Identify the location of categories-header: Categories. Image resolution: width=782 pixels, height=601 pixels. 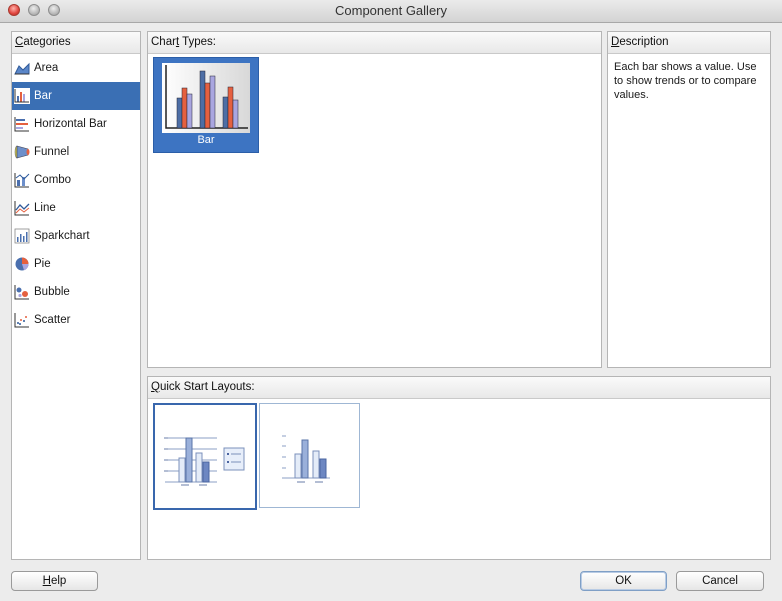
(76, 43).